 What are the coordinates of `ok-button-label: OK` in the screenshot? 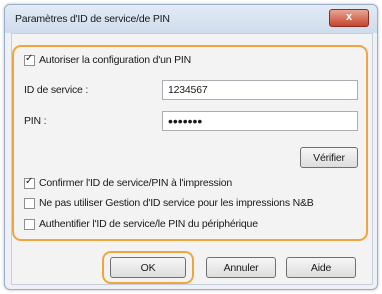 It's located at (148, 267).